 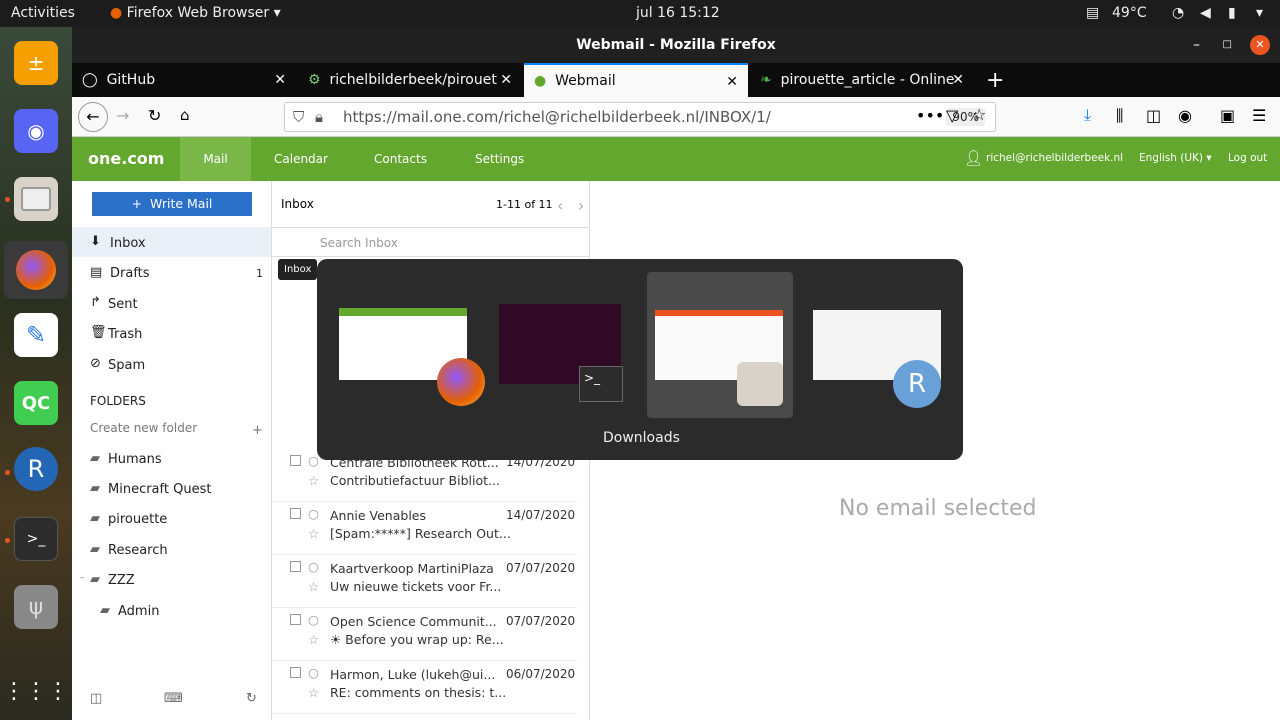 I want to click on keyboard-icon: ⌨, so click(x=173, y=698).